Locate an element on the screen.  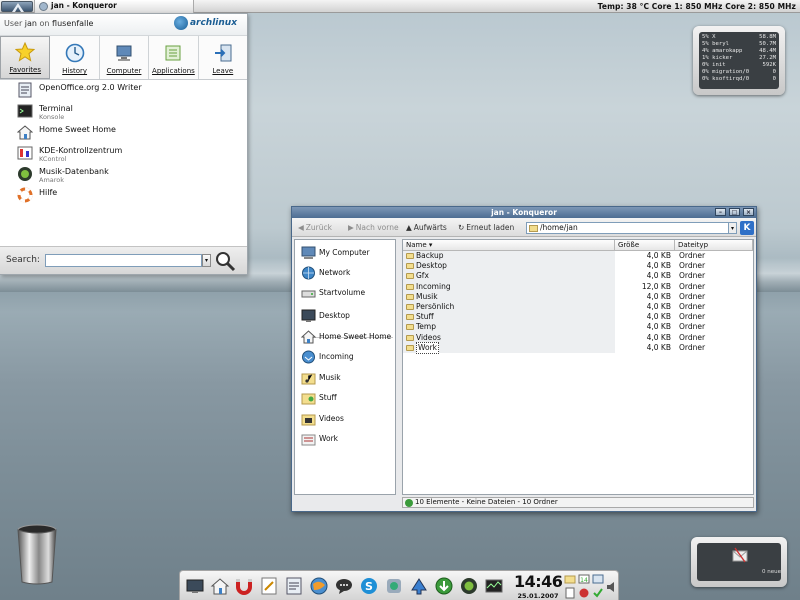
usb-tray-icon is located at coordinates (584, 593).